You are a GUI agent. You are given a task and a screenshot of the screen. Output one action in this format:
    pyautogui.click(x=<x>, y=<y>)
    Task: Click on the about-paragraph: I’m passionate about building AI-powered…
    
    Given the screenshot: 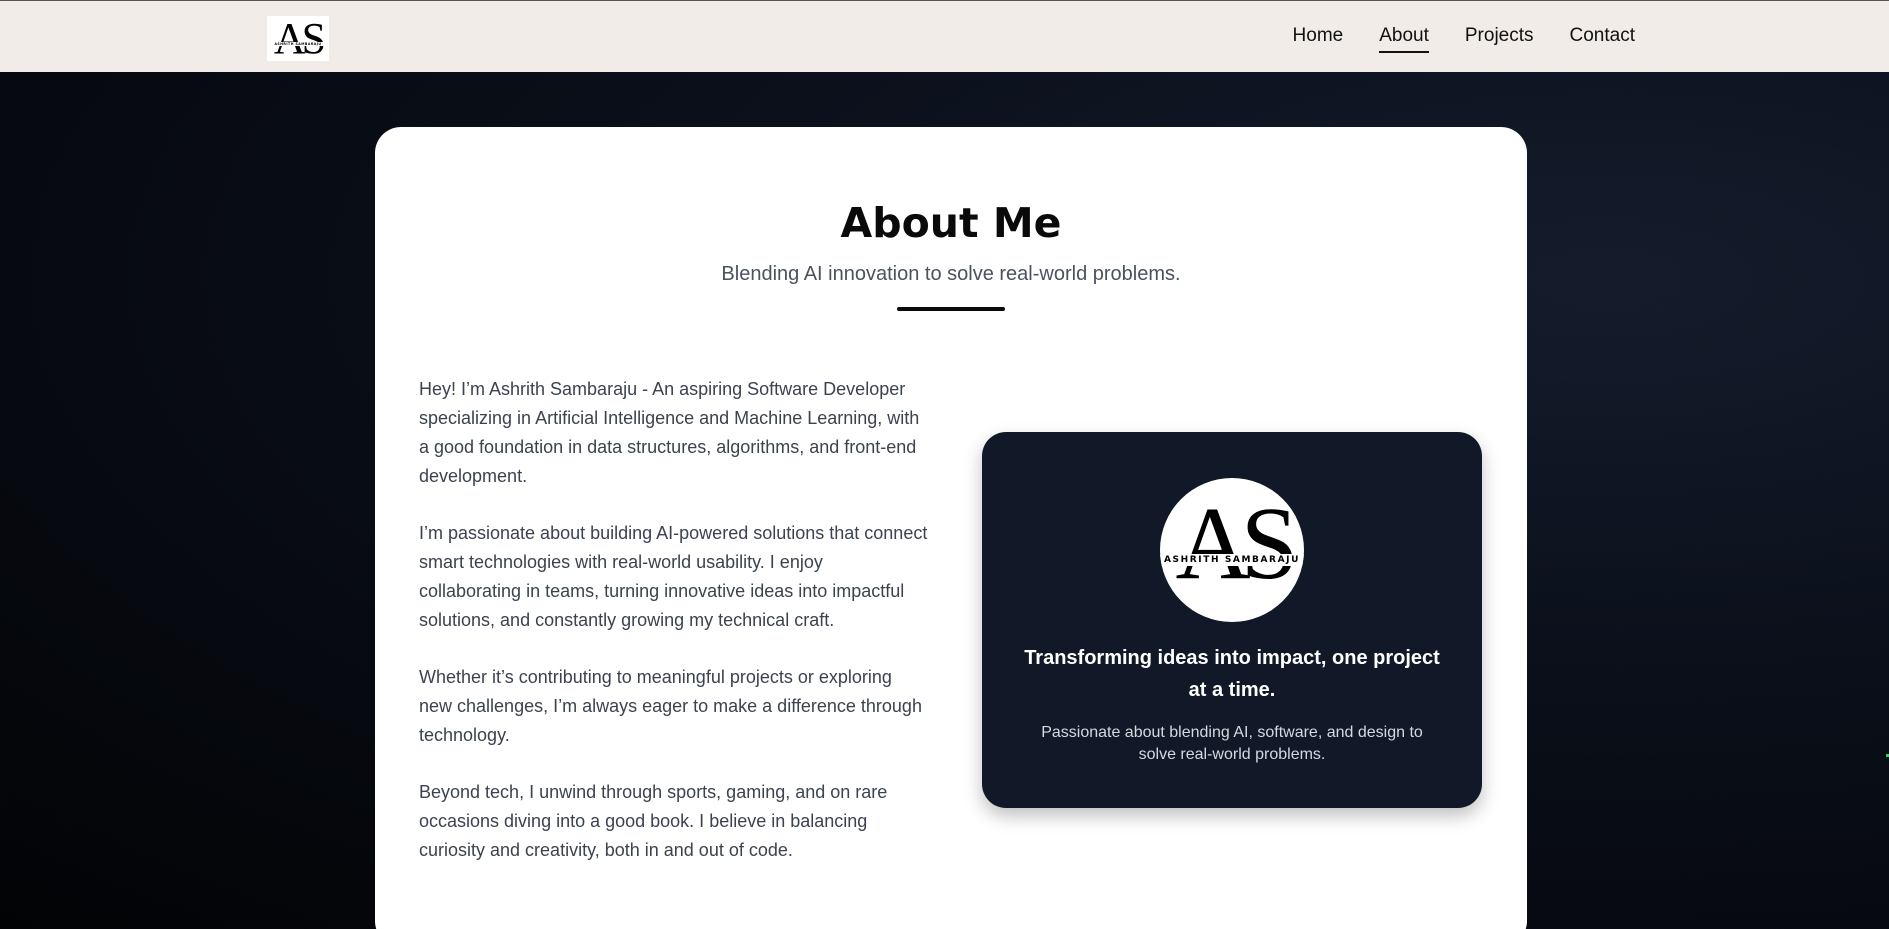 What is the action you would take?
    pyautogui.click(x=673, y=576)
    